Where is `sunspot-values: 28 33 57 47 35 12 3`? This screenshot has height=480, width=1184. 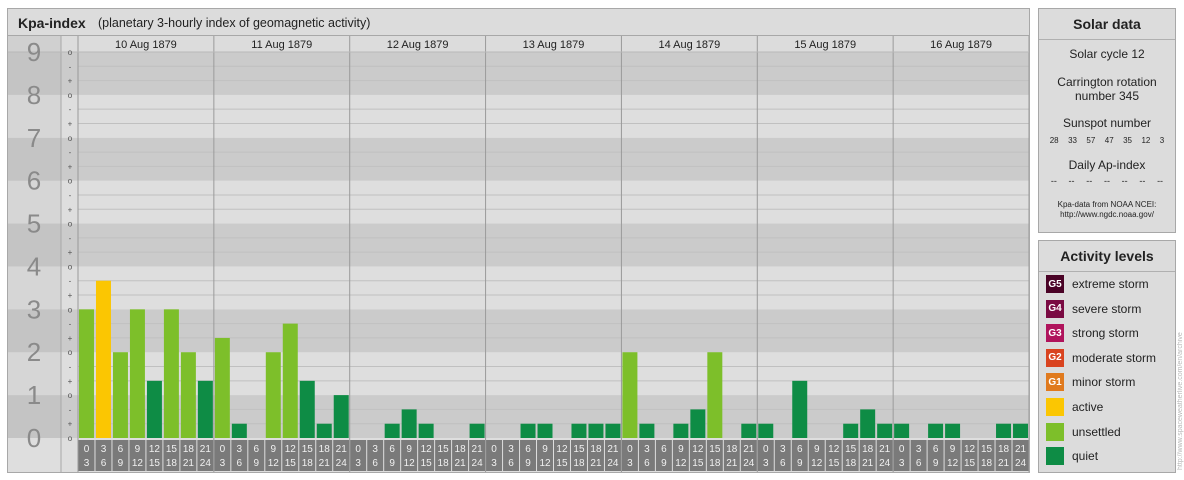
sunspot-values: 28 33 57 47 35 12 3 is located at coordinates (1107, 140).